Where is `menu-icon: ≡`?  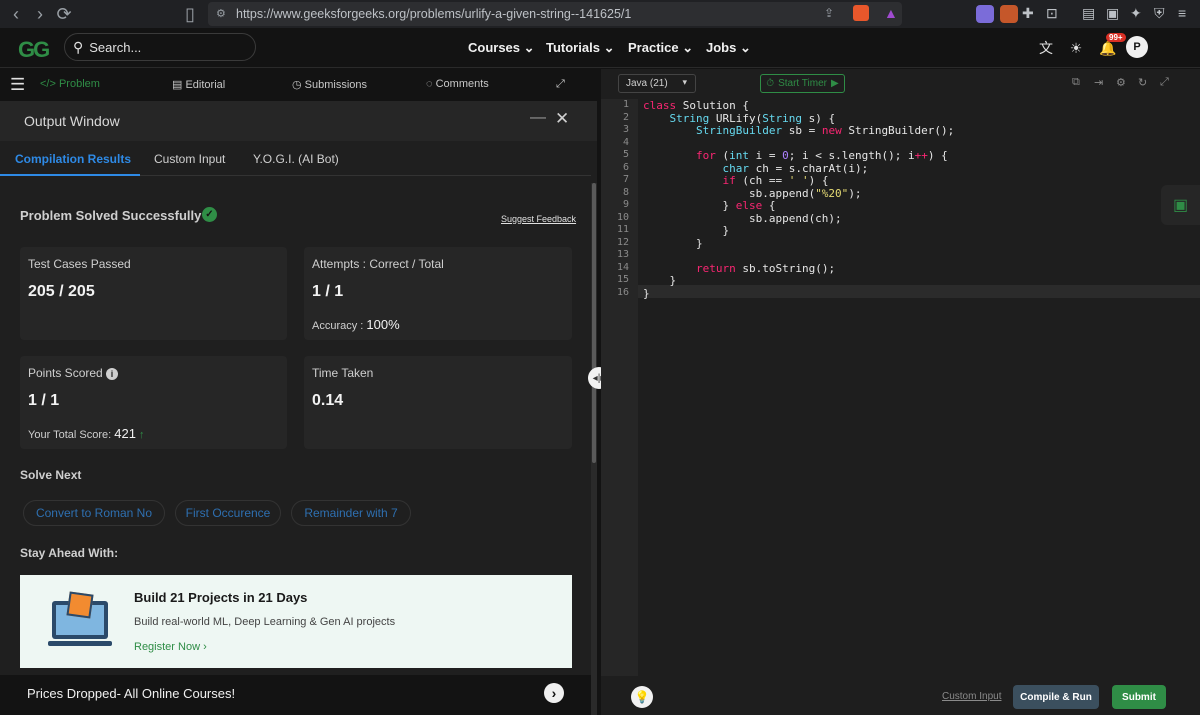 menu-icon: ≡ is located at coordinates (1182, 13).